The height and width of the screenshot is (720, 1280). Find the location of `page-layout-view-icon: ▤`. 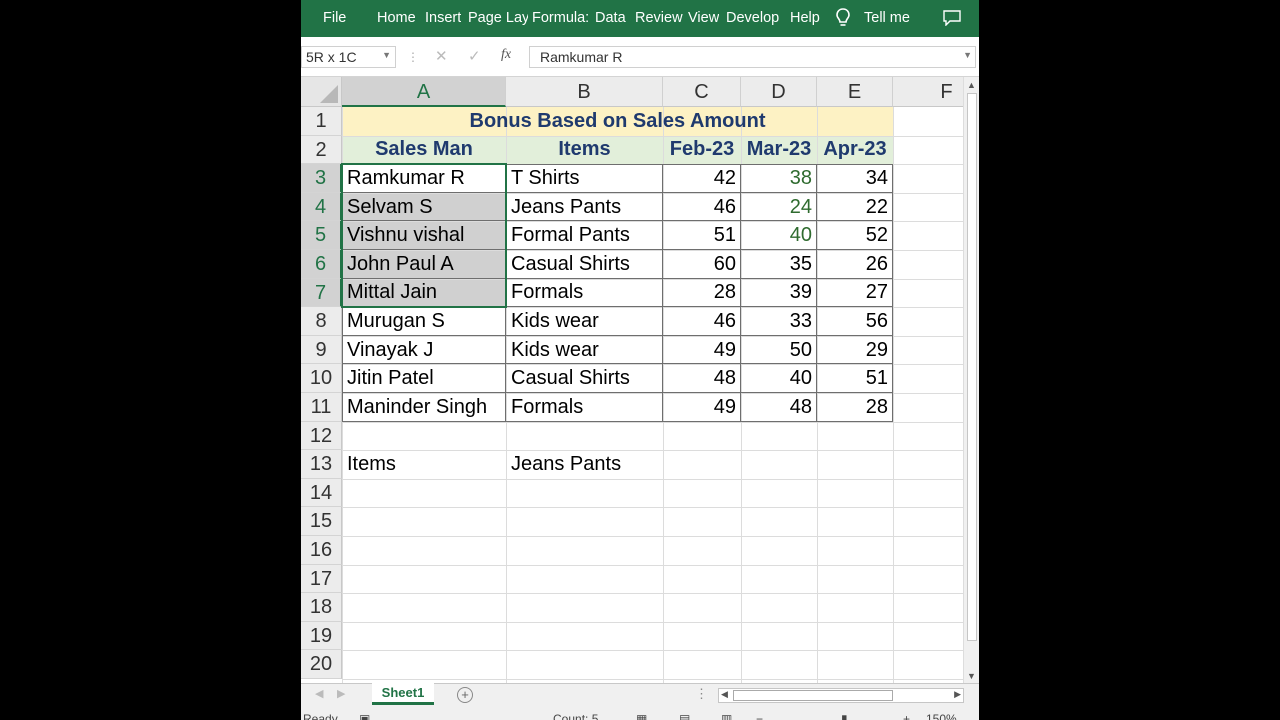

page-layout-view-icon: ▤ is located at coordinates (684, 716).